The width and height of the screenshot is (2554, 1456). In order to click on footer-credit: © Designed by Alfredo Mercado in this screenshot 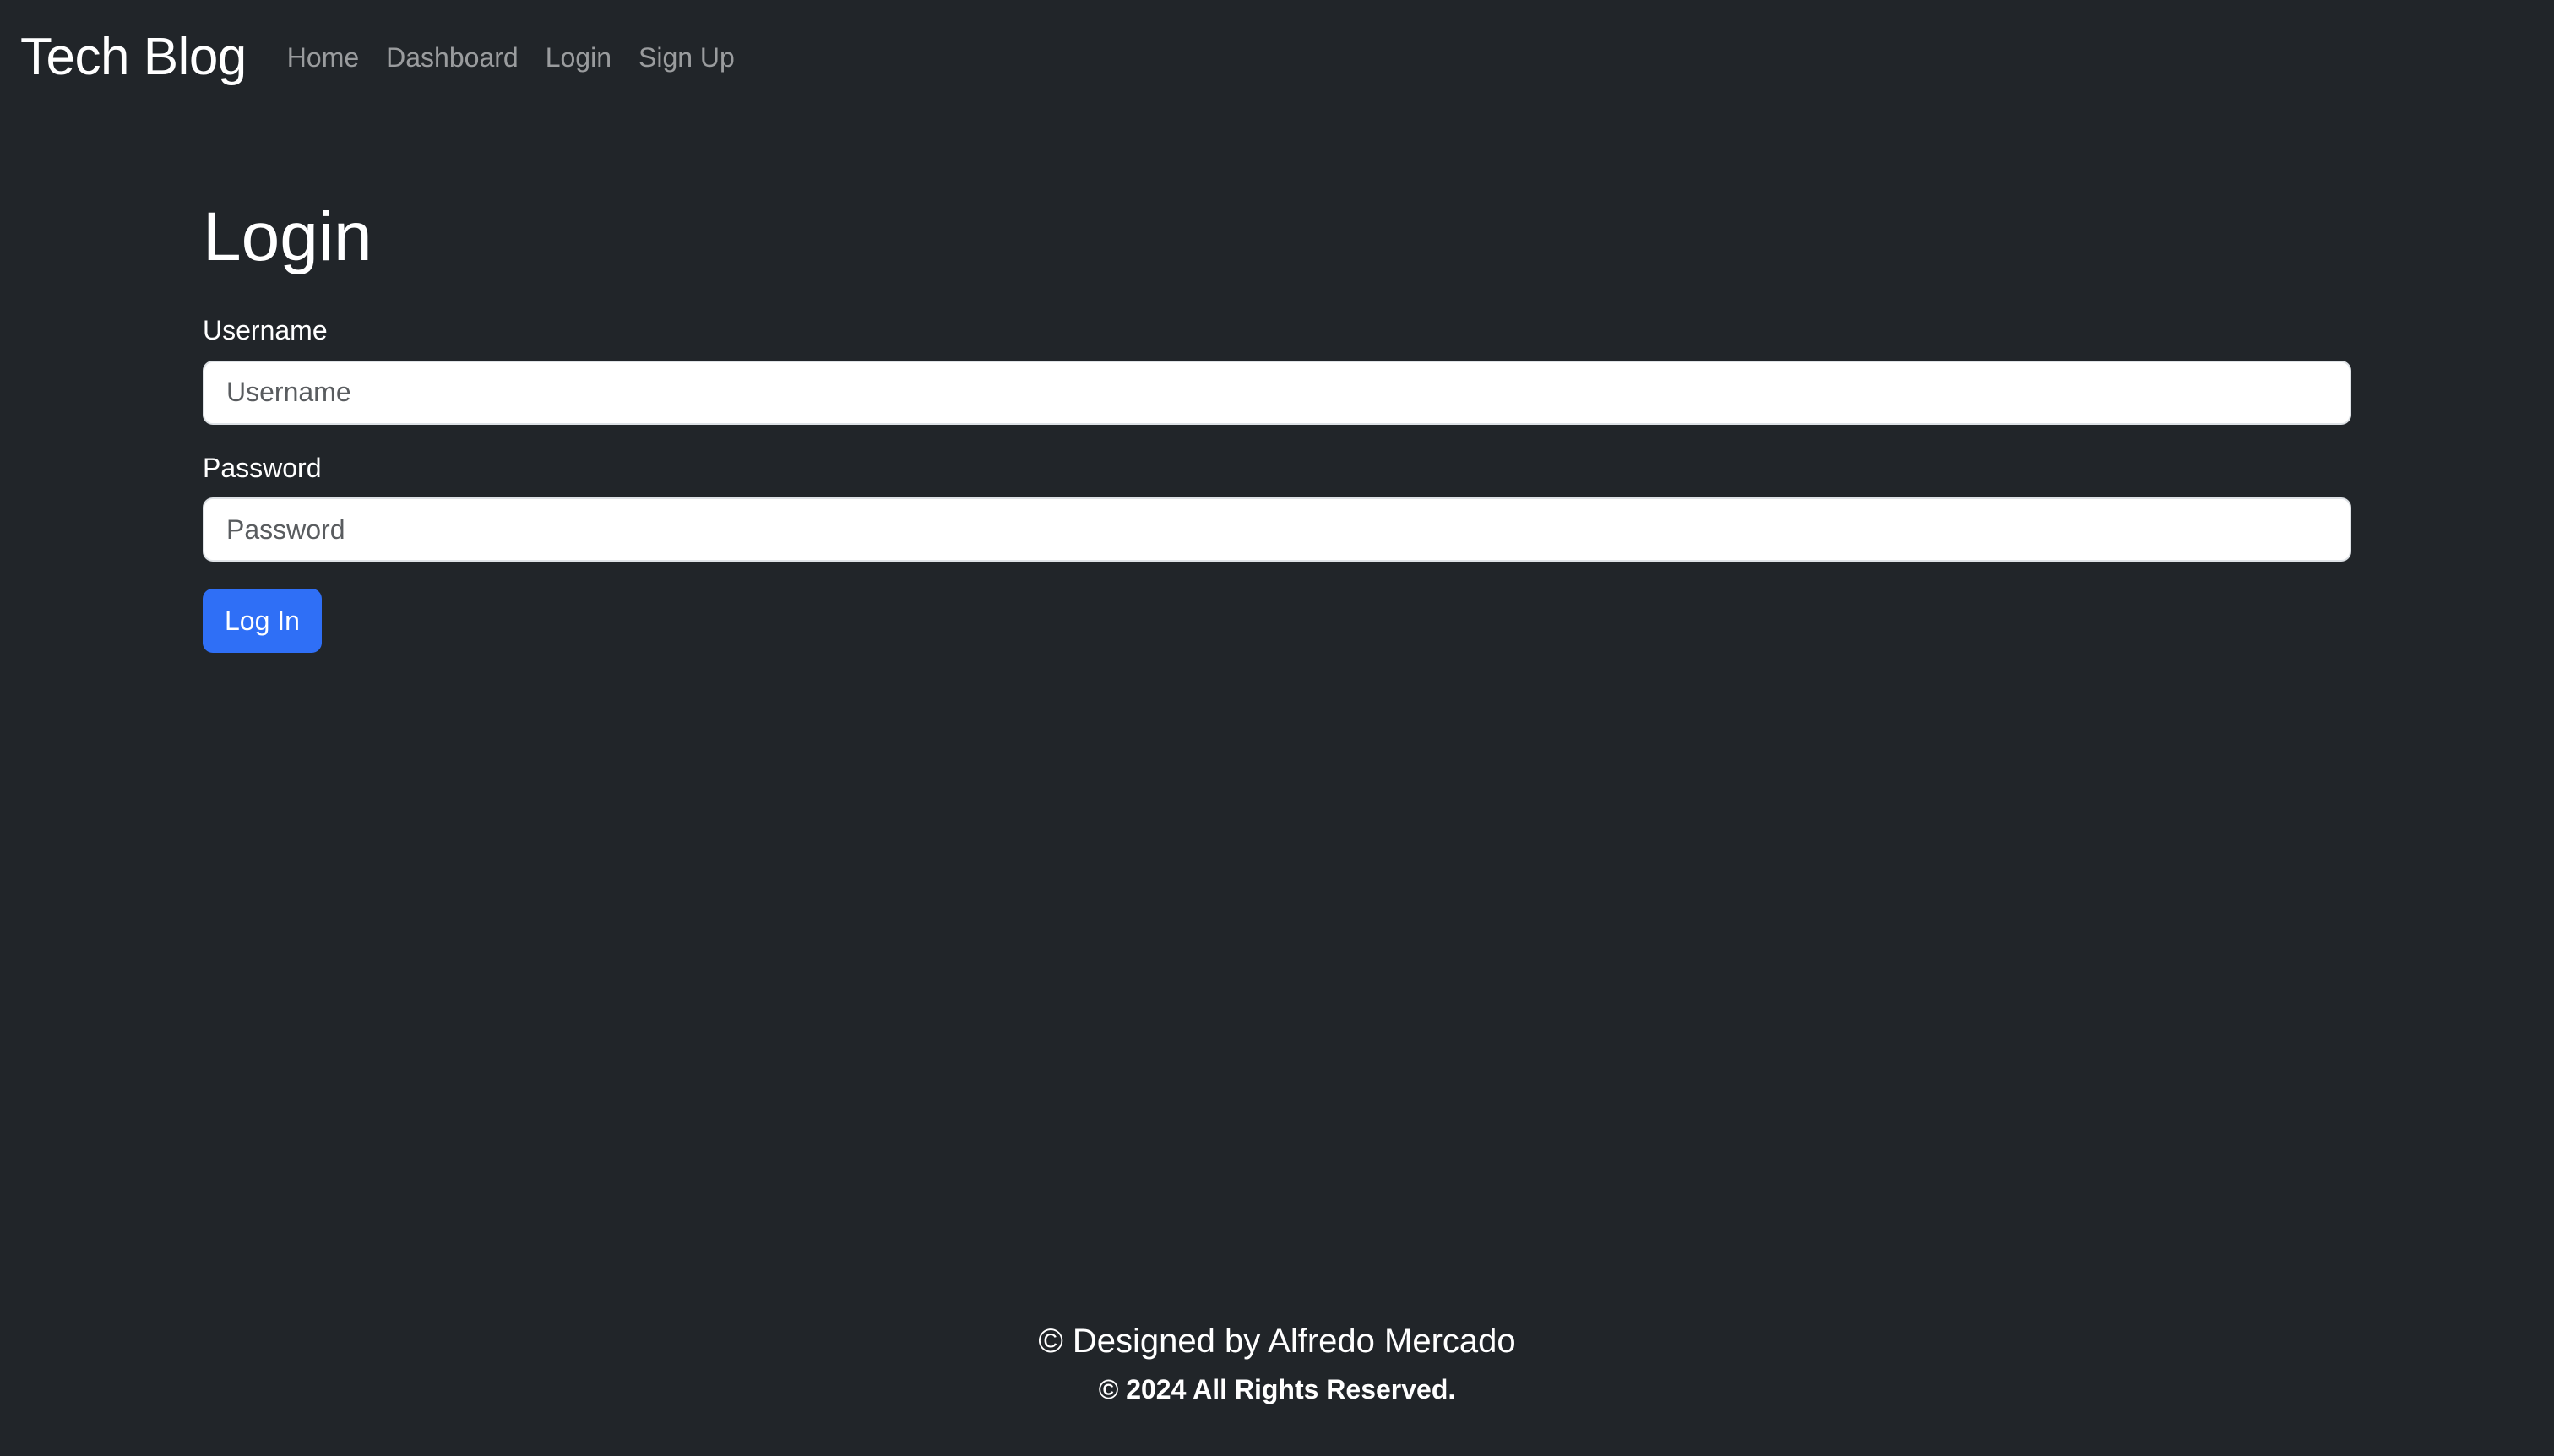, I will do `click(1277, 1341)`.